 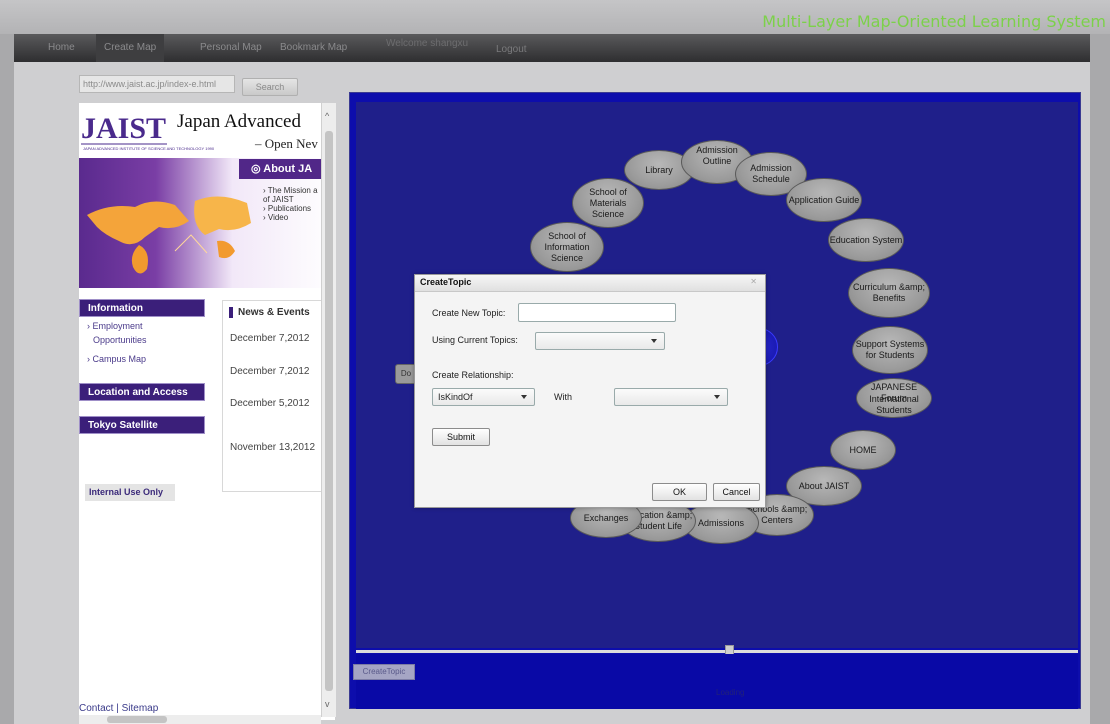 I want to click on internal-use-button: Internal Use Only, so click(x=130, y=492).